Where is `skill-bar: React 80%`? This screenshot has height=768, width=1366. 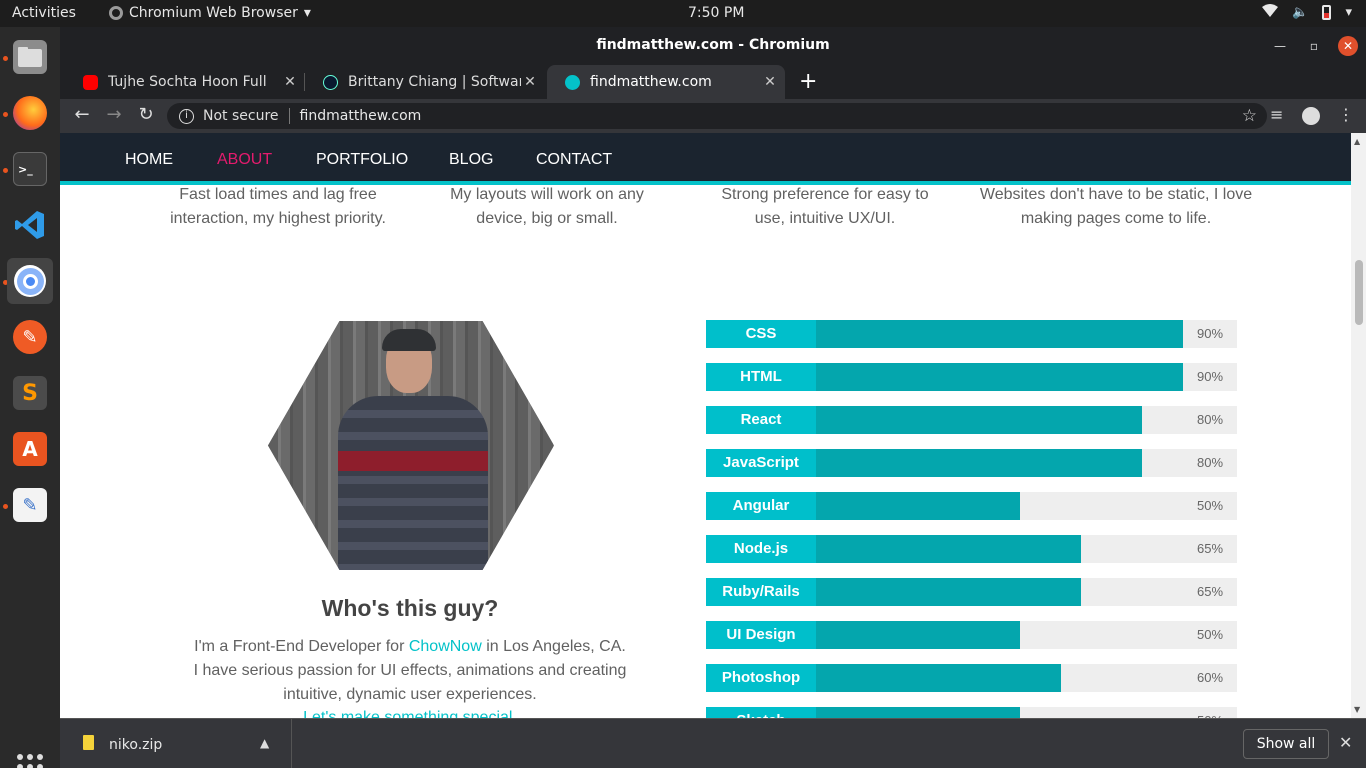 skill-bar: React 80% is located at coordinates (971, 420).